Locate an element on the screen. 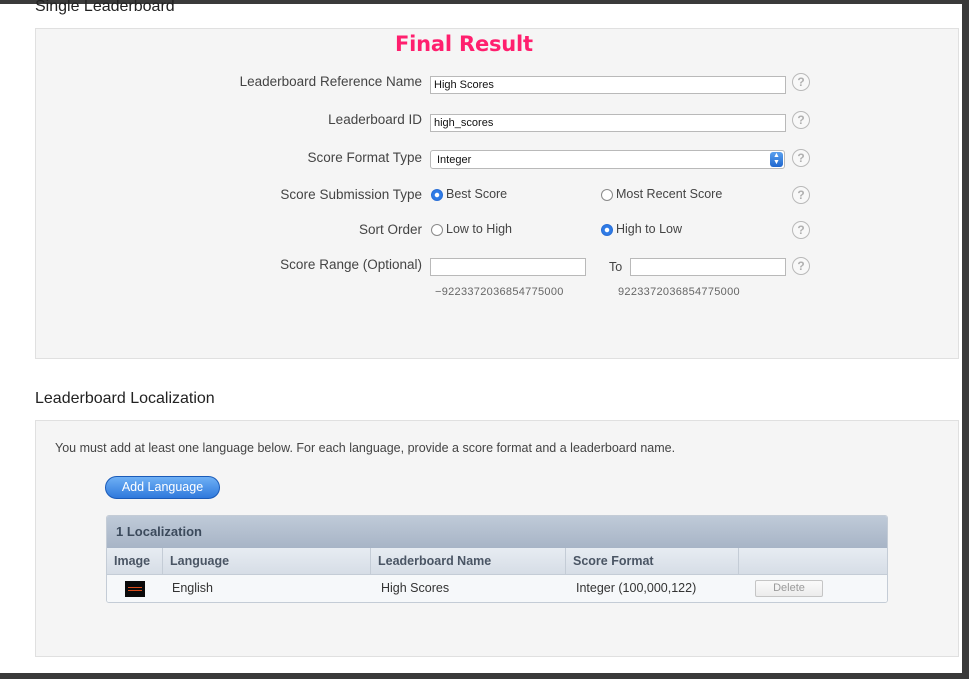 The height and width of the screenshot is (679, 969). final-result-annotation: Final Result is located at coordinates (464, 44).